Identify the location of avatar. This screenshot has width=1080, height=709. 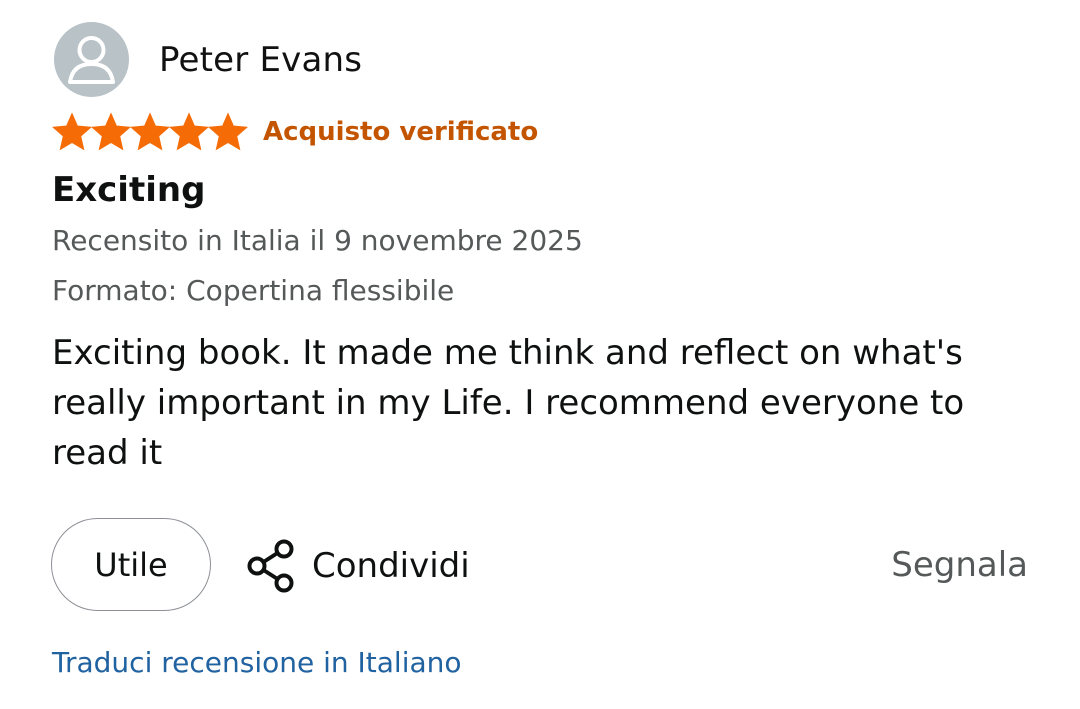
(91, 59).